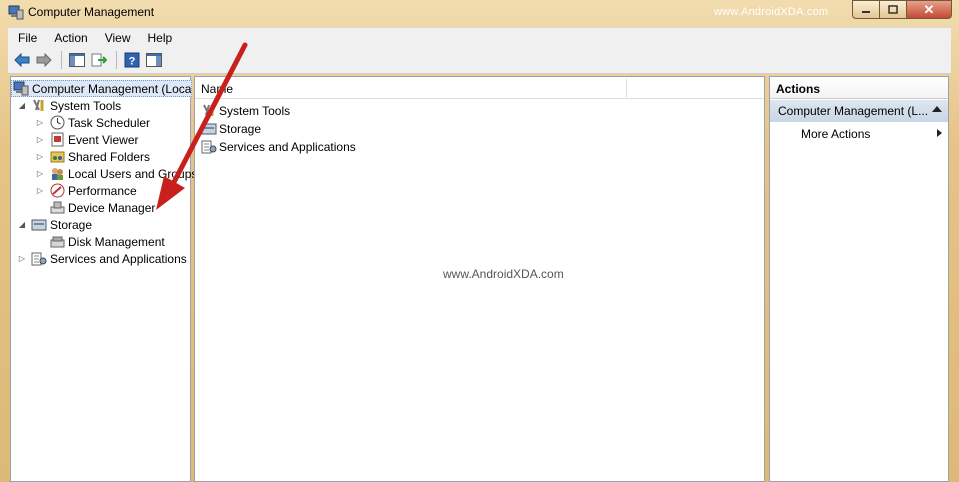 The width and height of the screenshot is (959, 482). What do you see at coordinates (91, 12) in the screenshot?
I see `window-title: Computer Management` at bounding box center [91, 12].